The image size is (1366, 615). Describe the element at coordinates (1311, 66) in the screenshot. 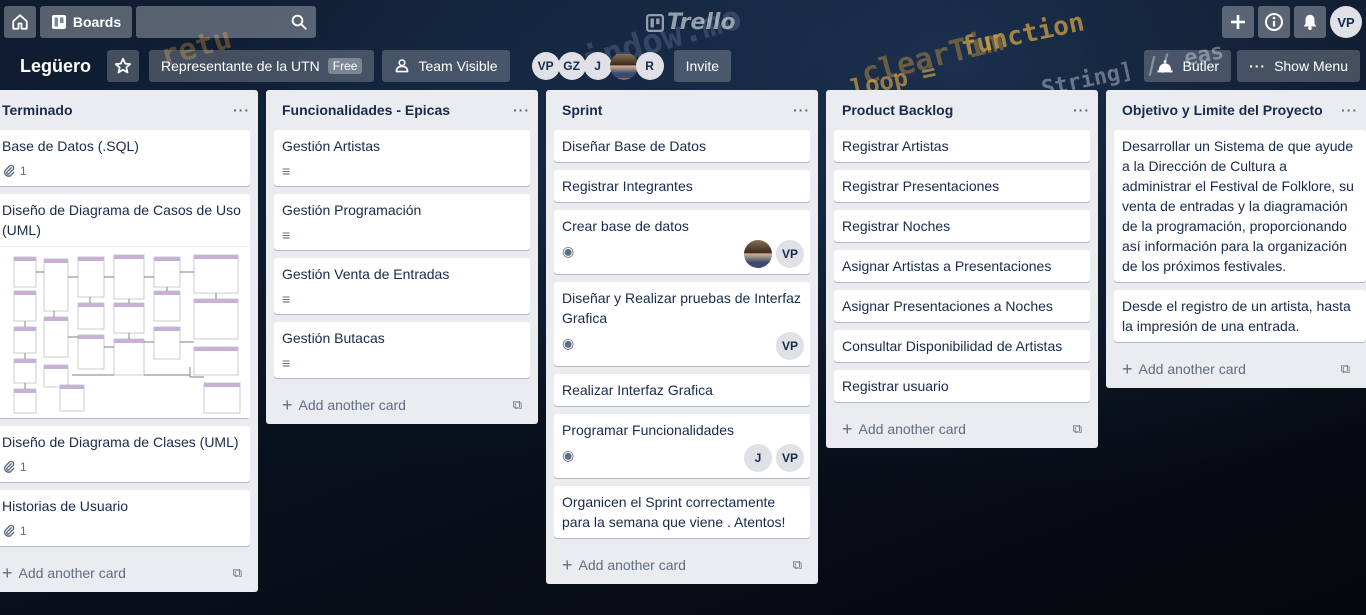

I see `show-menu-label: Show Menu` at that location.